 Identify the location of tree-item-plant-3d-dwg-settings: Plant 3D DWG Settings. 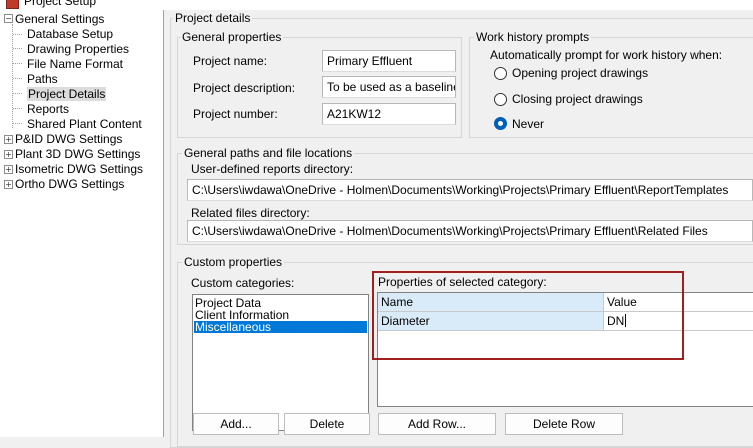
(77, 154).